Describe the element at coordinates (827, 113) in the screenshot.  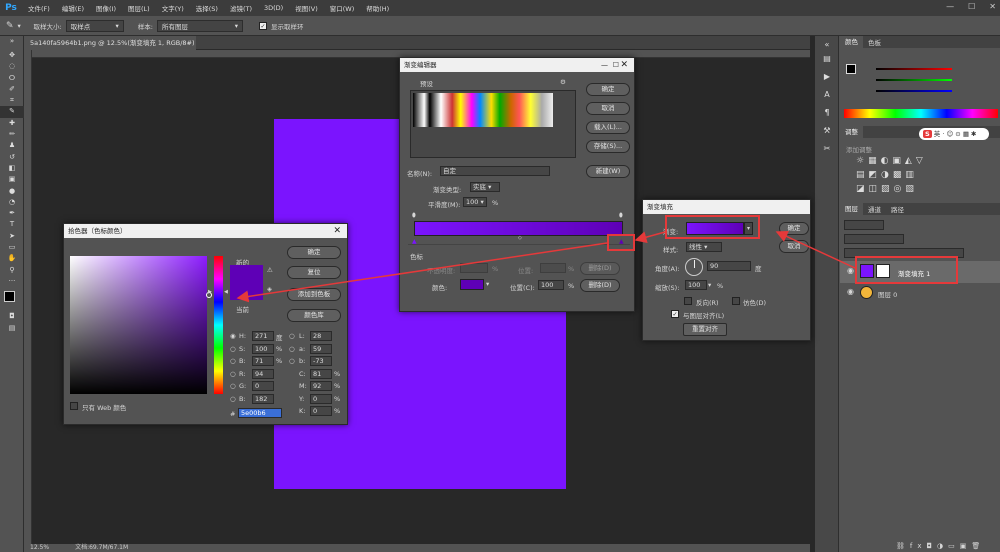
I see `paragraph-panel-icon: ¶` at that location.